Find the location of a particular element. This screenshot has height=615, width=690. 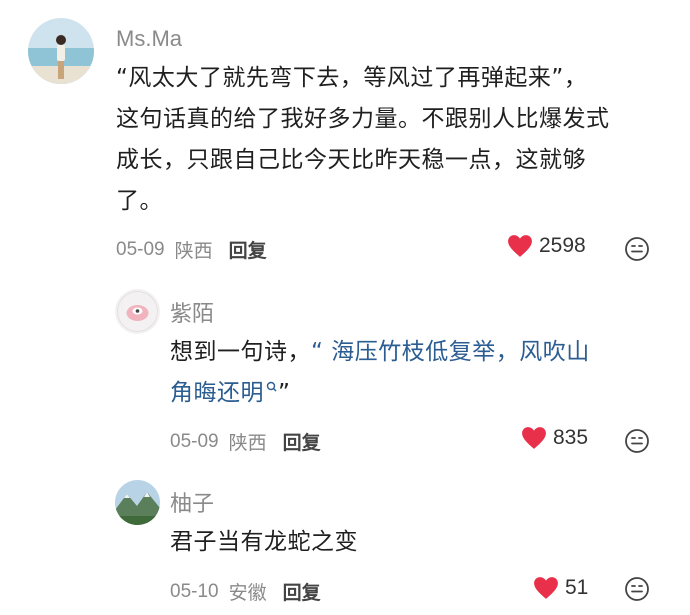

comment-author: Ms.Ma is located at coordinates (149, 39).